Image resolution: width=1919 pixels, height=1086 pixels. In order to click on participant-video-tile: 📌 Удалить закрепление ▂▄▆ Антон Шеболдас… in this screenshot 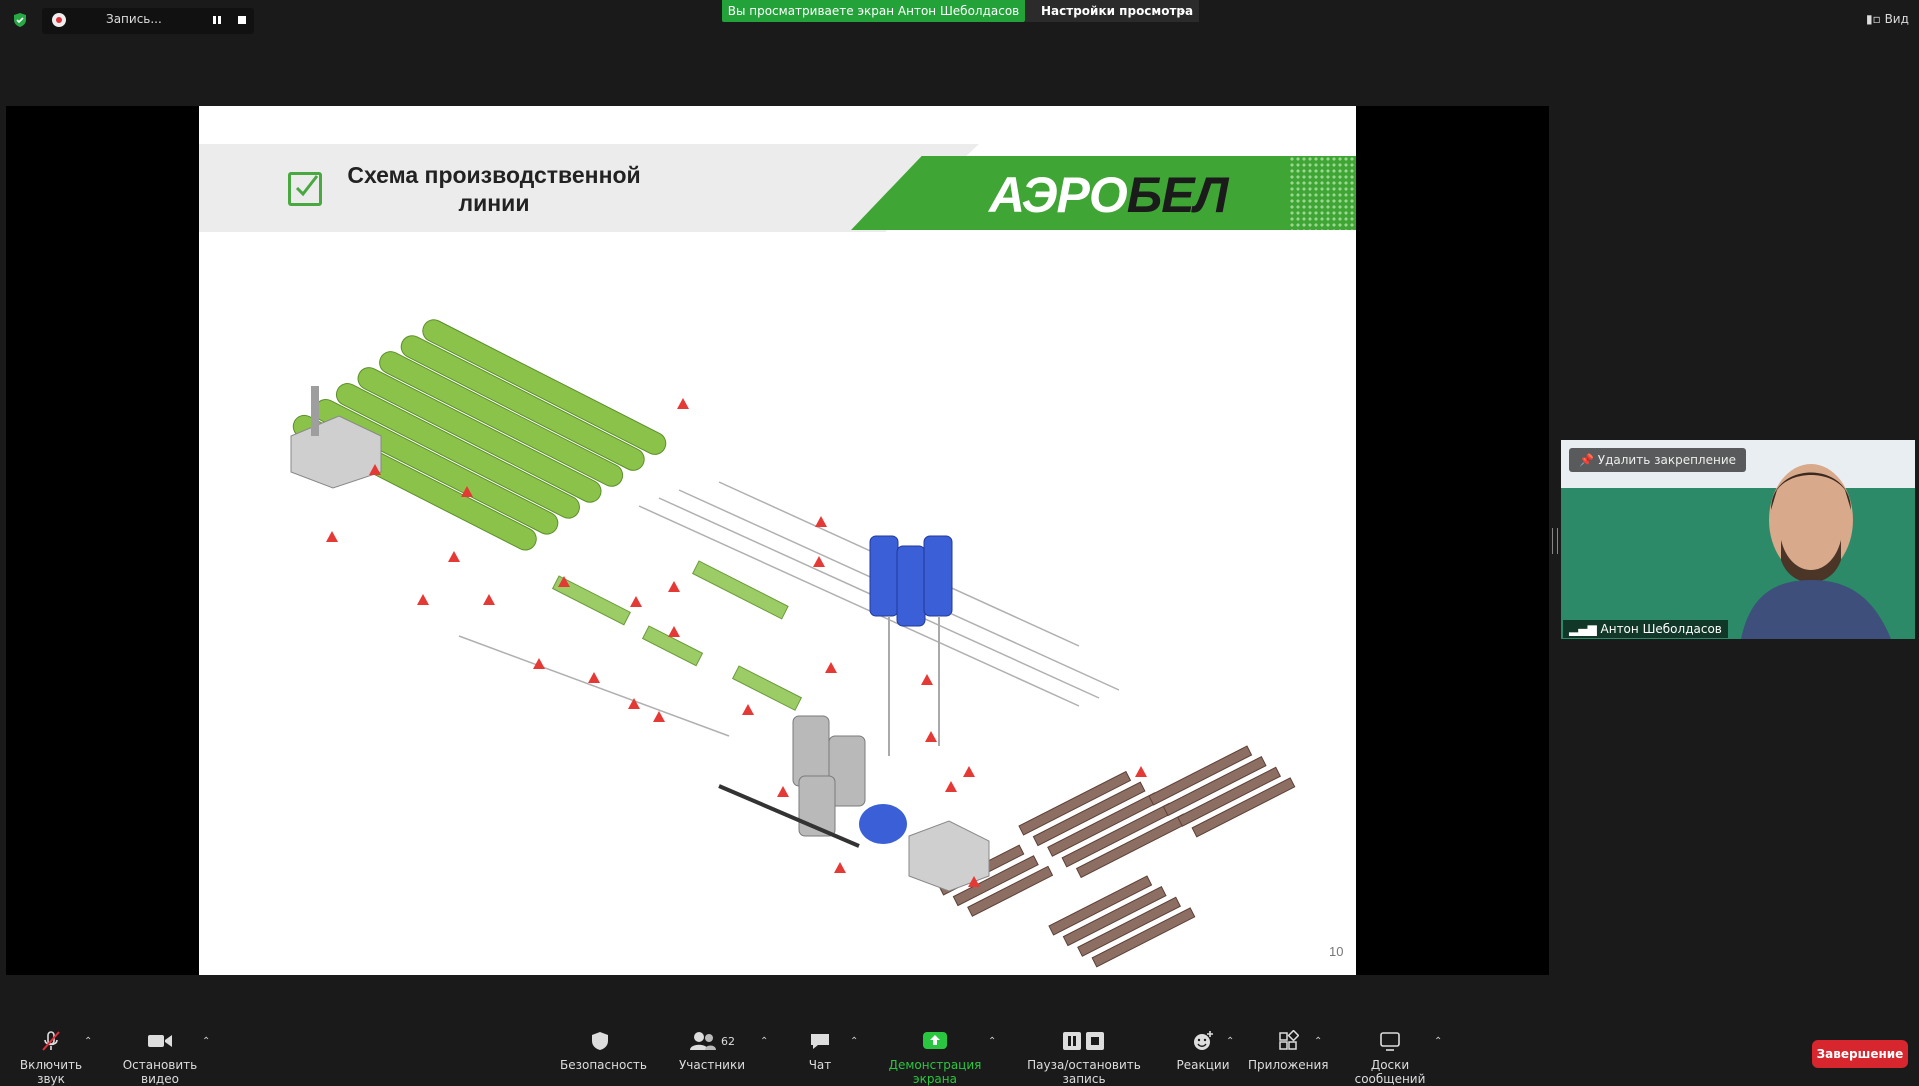, I will do `click(1738, 539)`.